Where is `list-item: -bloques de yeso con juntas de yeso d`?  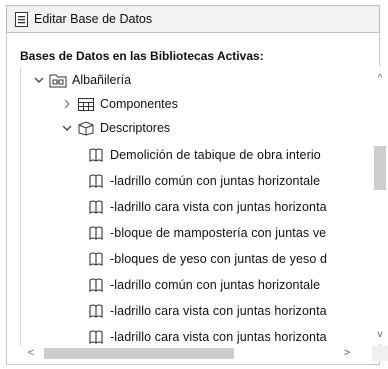 list-item: -bloques de yeso con juntas de yeso d is located at coordinates (207, 259).